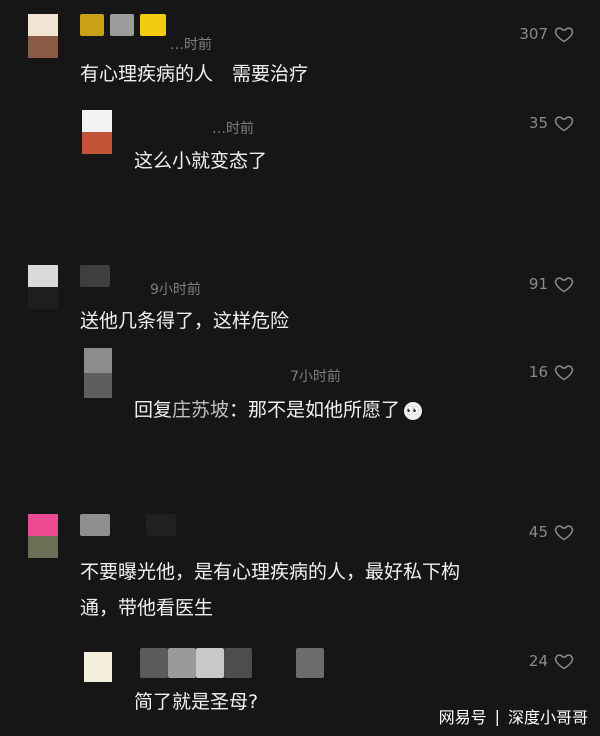 The height and width of the screenshot is (736, 600). Describe the element at coordinates (538, 661) in the screenshot. I see `like-count: 24` at that location.